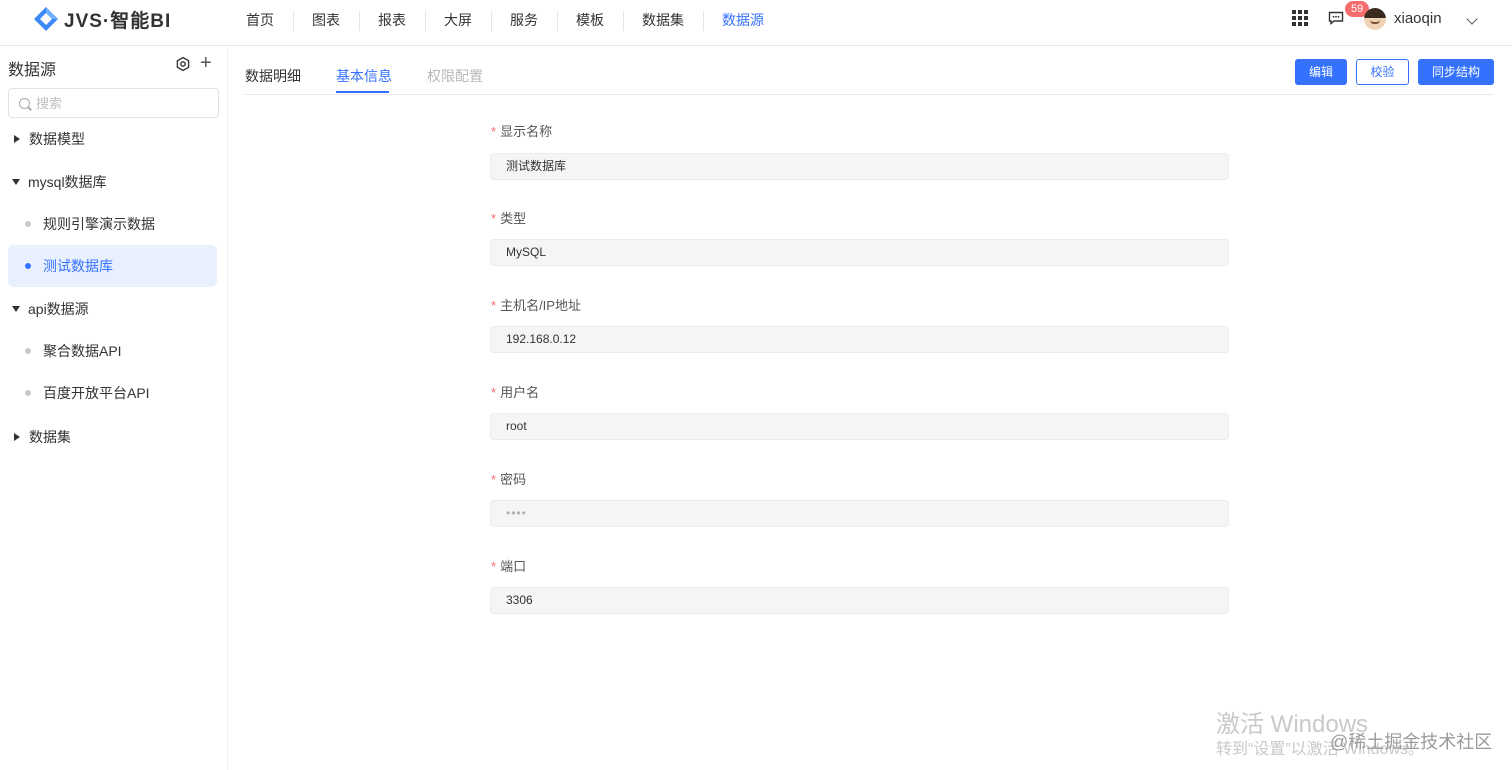  Describe the element at coordinates (859, 600) in the screenshot. I see `port-field: 3306` at that location.